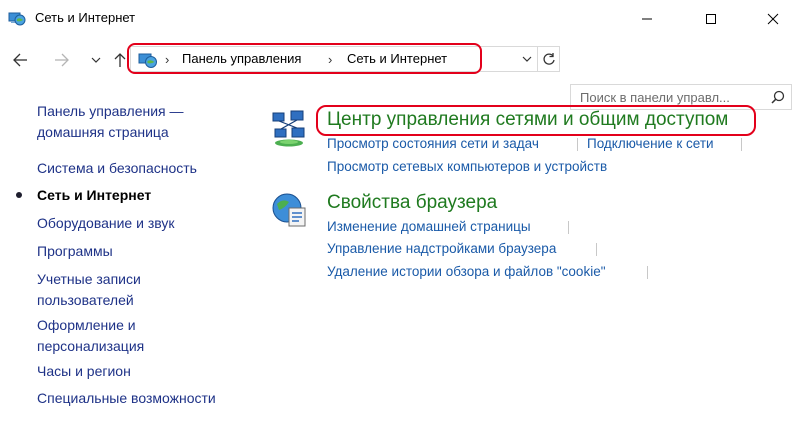 This screenshot has width=800, height=430. Describe the element at coordinates (400, 18) in the screenshot. I see `title-bar: Сеть и Интернет` at that location.